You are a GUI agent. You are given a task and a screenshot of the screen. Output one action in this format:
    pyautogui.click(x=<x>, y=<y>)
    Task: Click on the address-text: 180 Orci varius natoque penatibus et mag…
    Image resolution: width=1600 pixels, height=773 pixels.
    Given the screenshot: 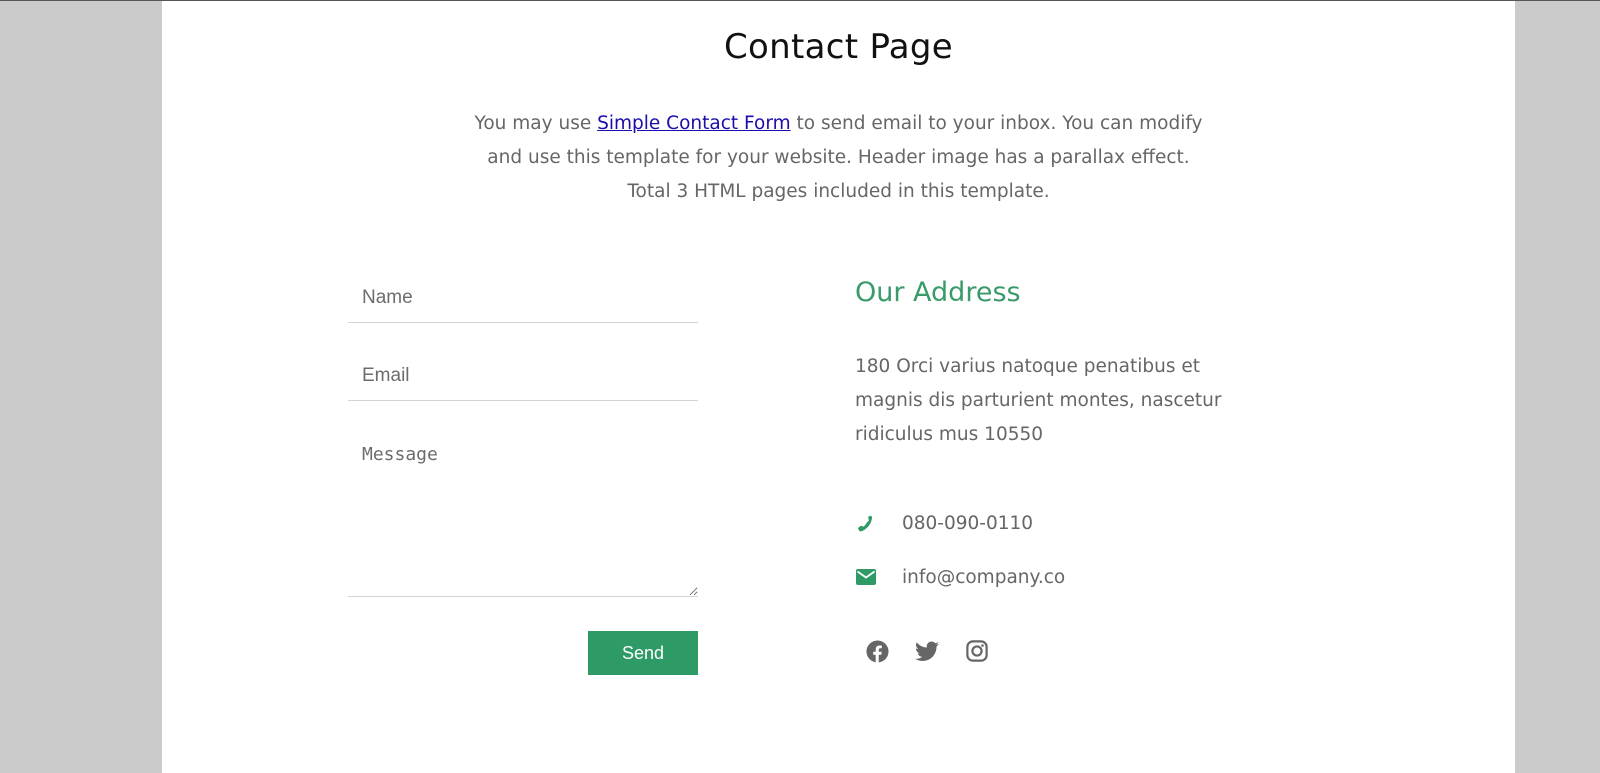 What is the action you would take?
    pyautogui.click(x=1038, y=400)
    